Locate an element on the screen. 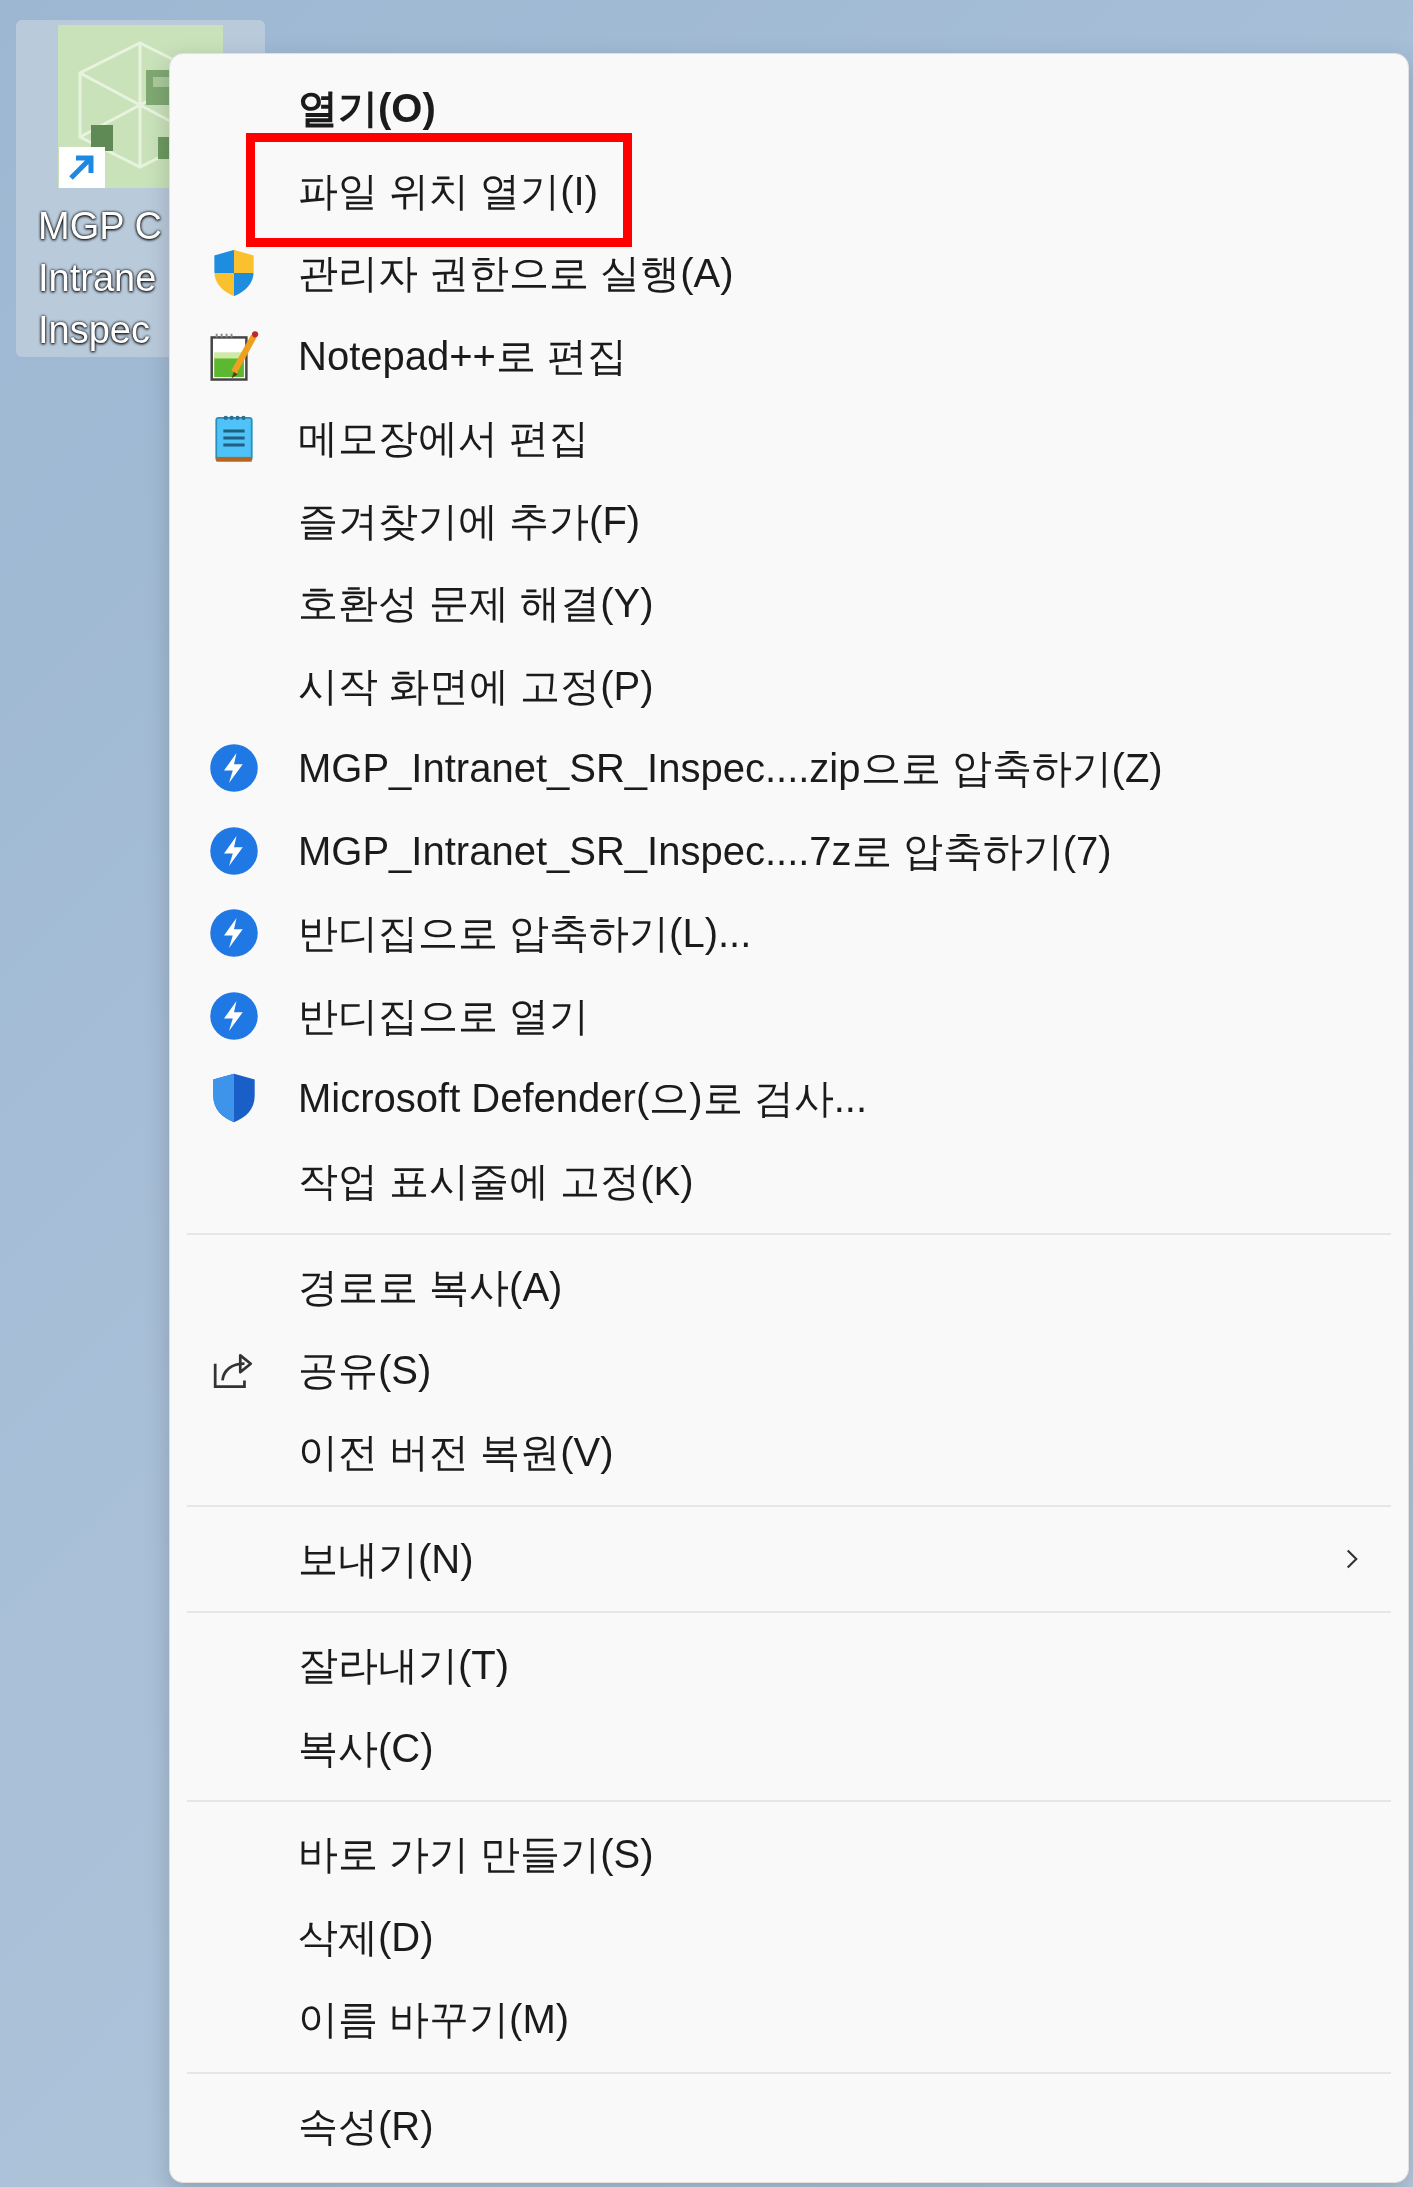 This screenshot has width=1413, height=2187. menu-item: 경로로 복사(A) is located at coordinates (430, 1287).